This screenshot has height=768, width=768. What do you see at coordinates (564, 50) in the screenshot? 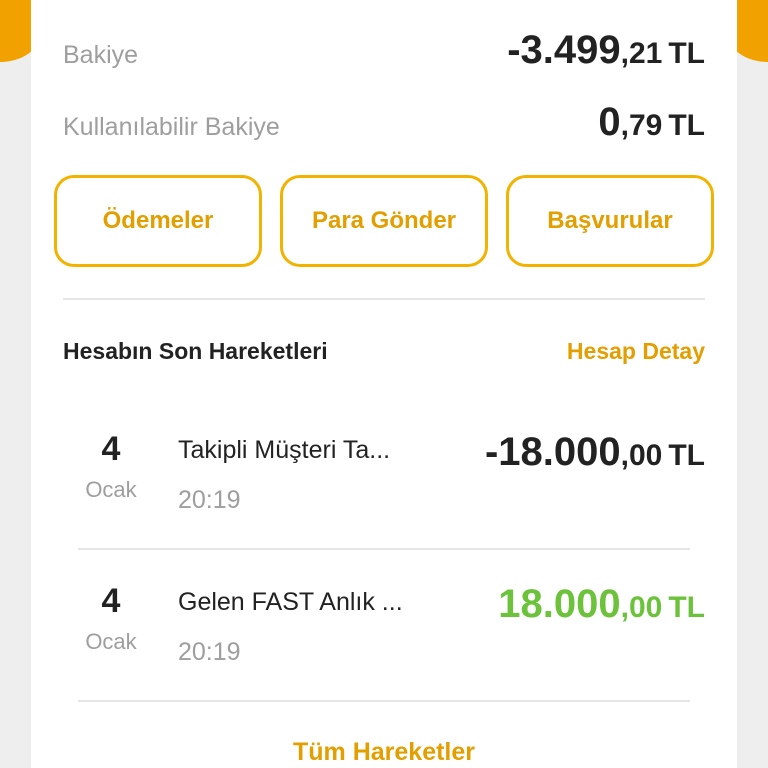
I see `balance-integer: -3.499` at bounding box center [564, 50].